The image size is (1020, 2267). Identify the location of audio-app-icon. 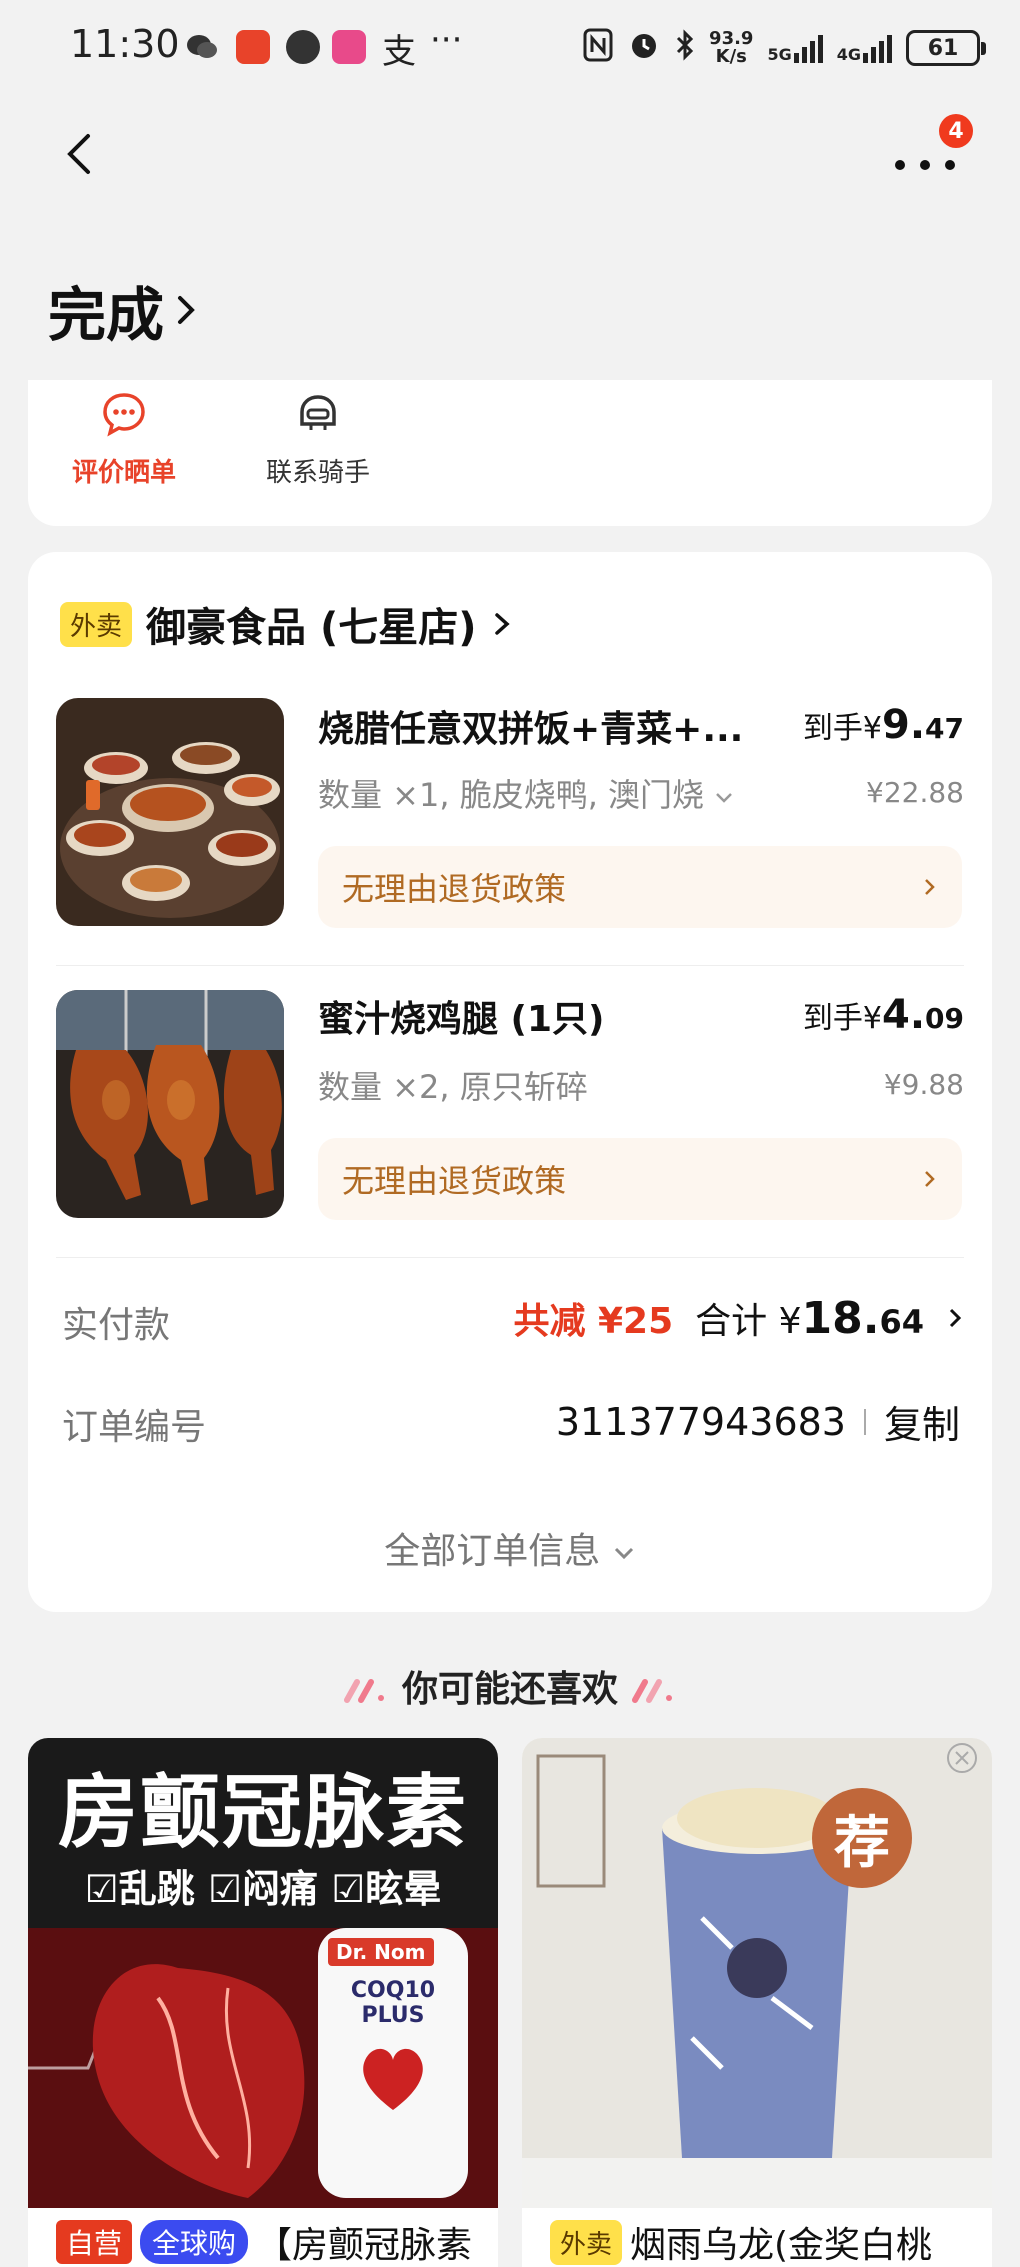
(303, 47).